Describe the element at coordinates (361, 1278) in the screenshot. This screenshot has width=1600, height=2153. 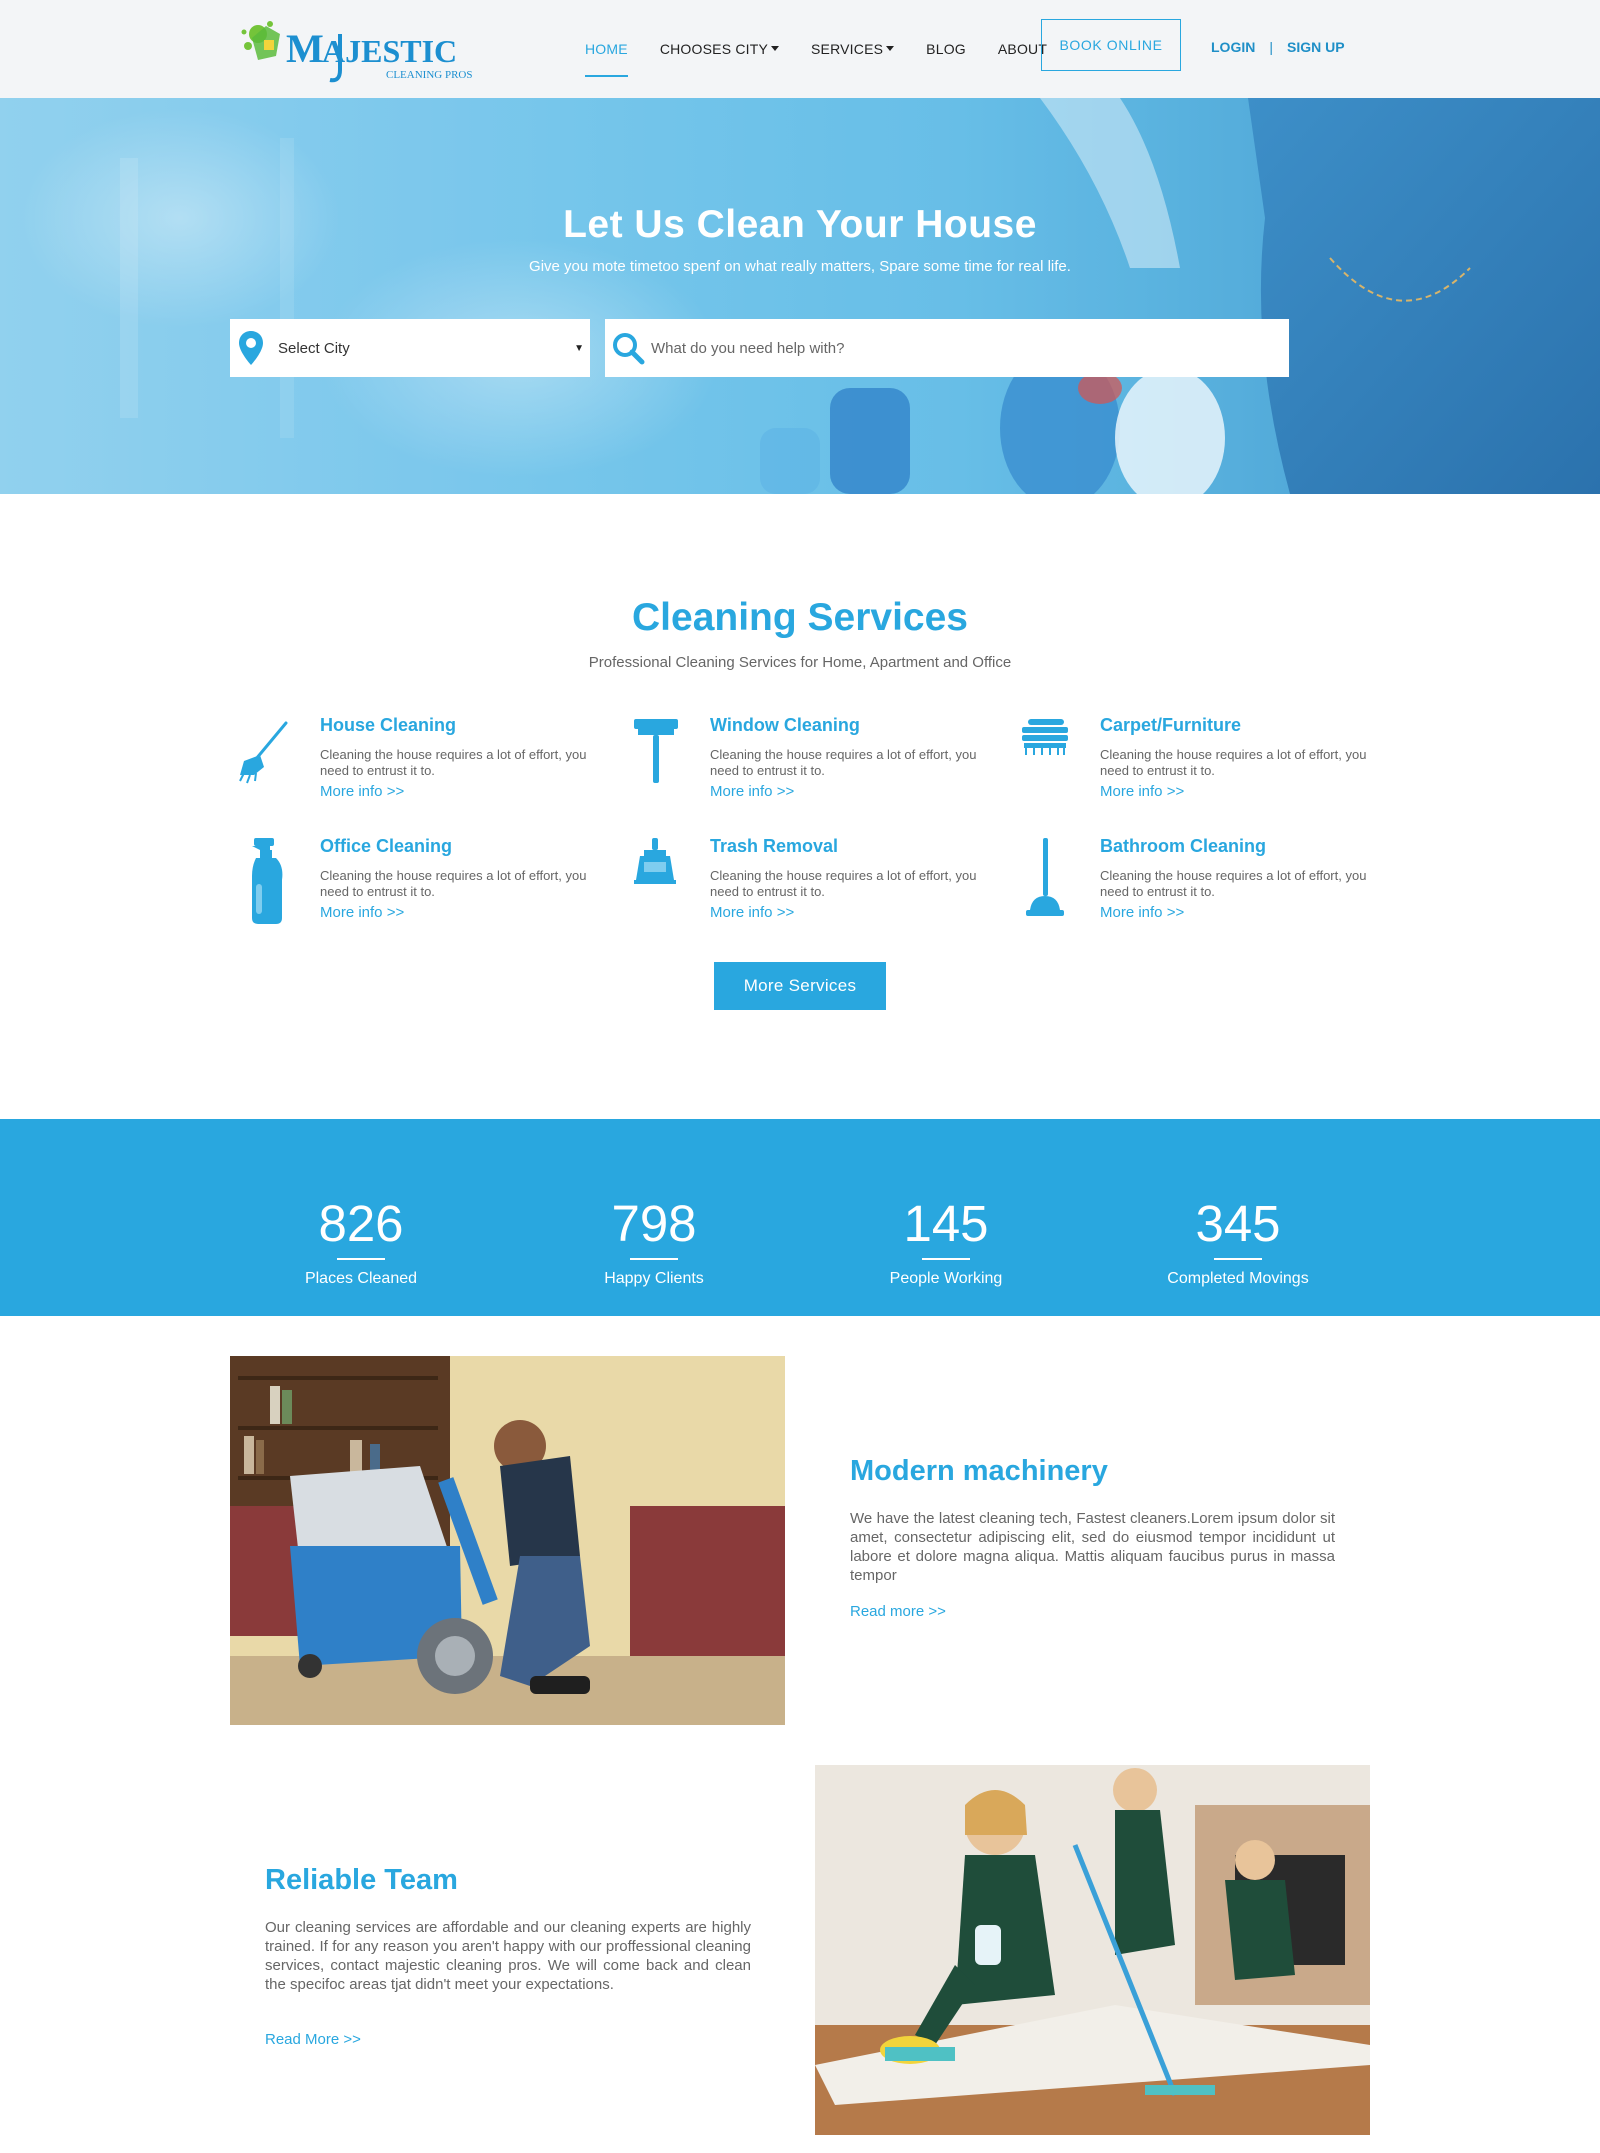
I see `stat-label: Places Cleaned` at that location.